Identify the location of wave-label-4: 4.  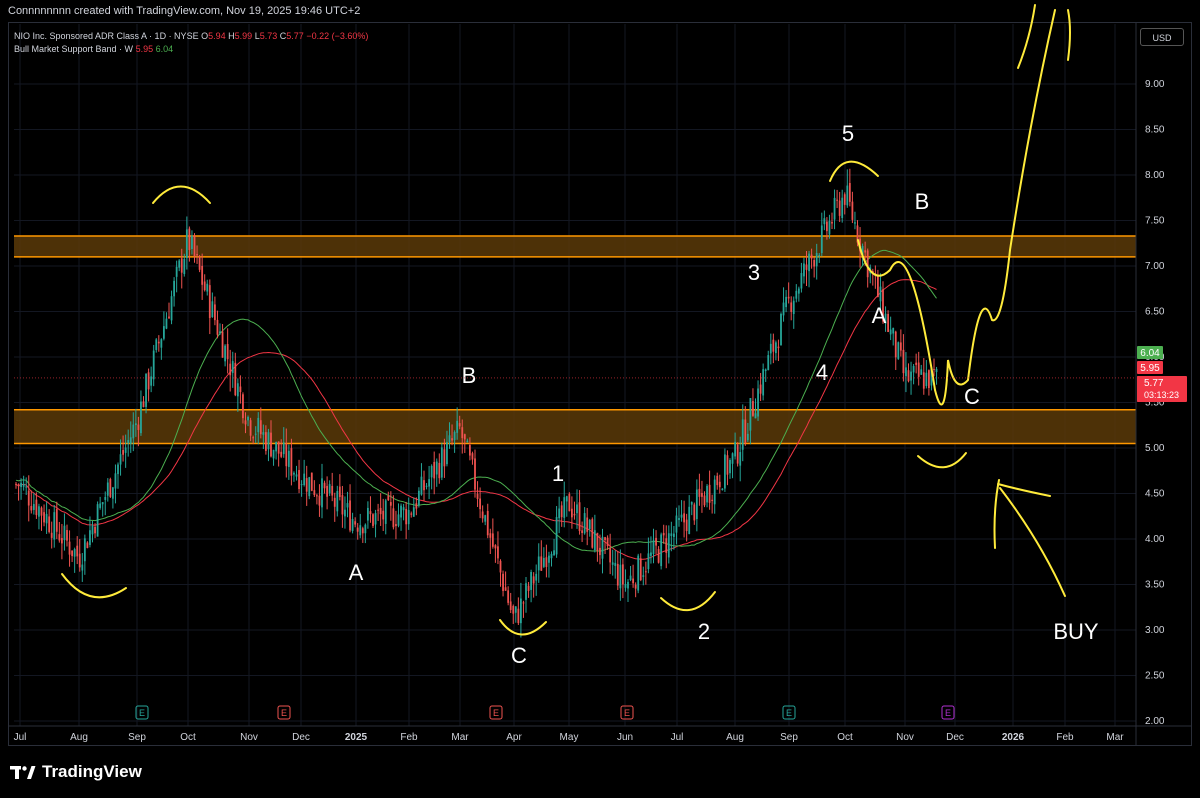
(822, 372).